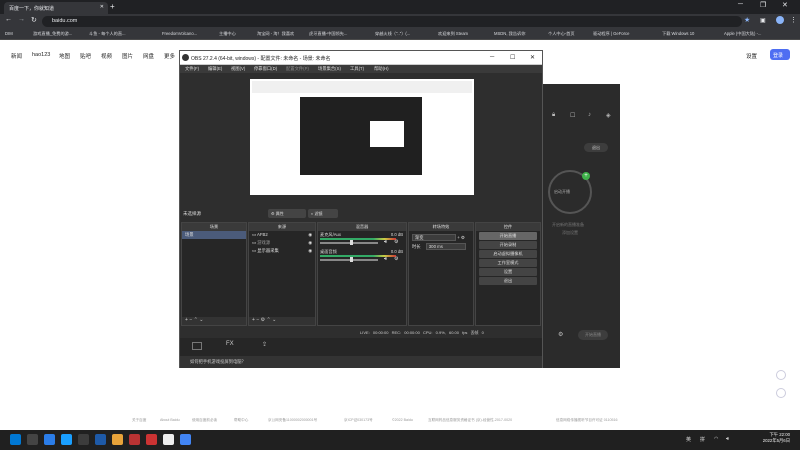 This screenshot has width=800, height=450. What do you see at coordinates (16, 56) in the screenshot?
I see `nav-news: 新闻` at bounding box center [16, 56].